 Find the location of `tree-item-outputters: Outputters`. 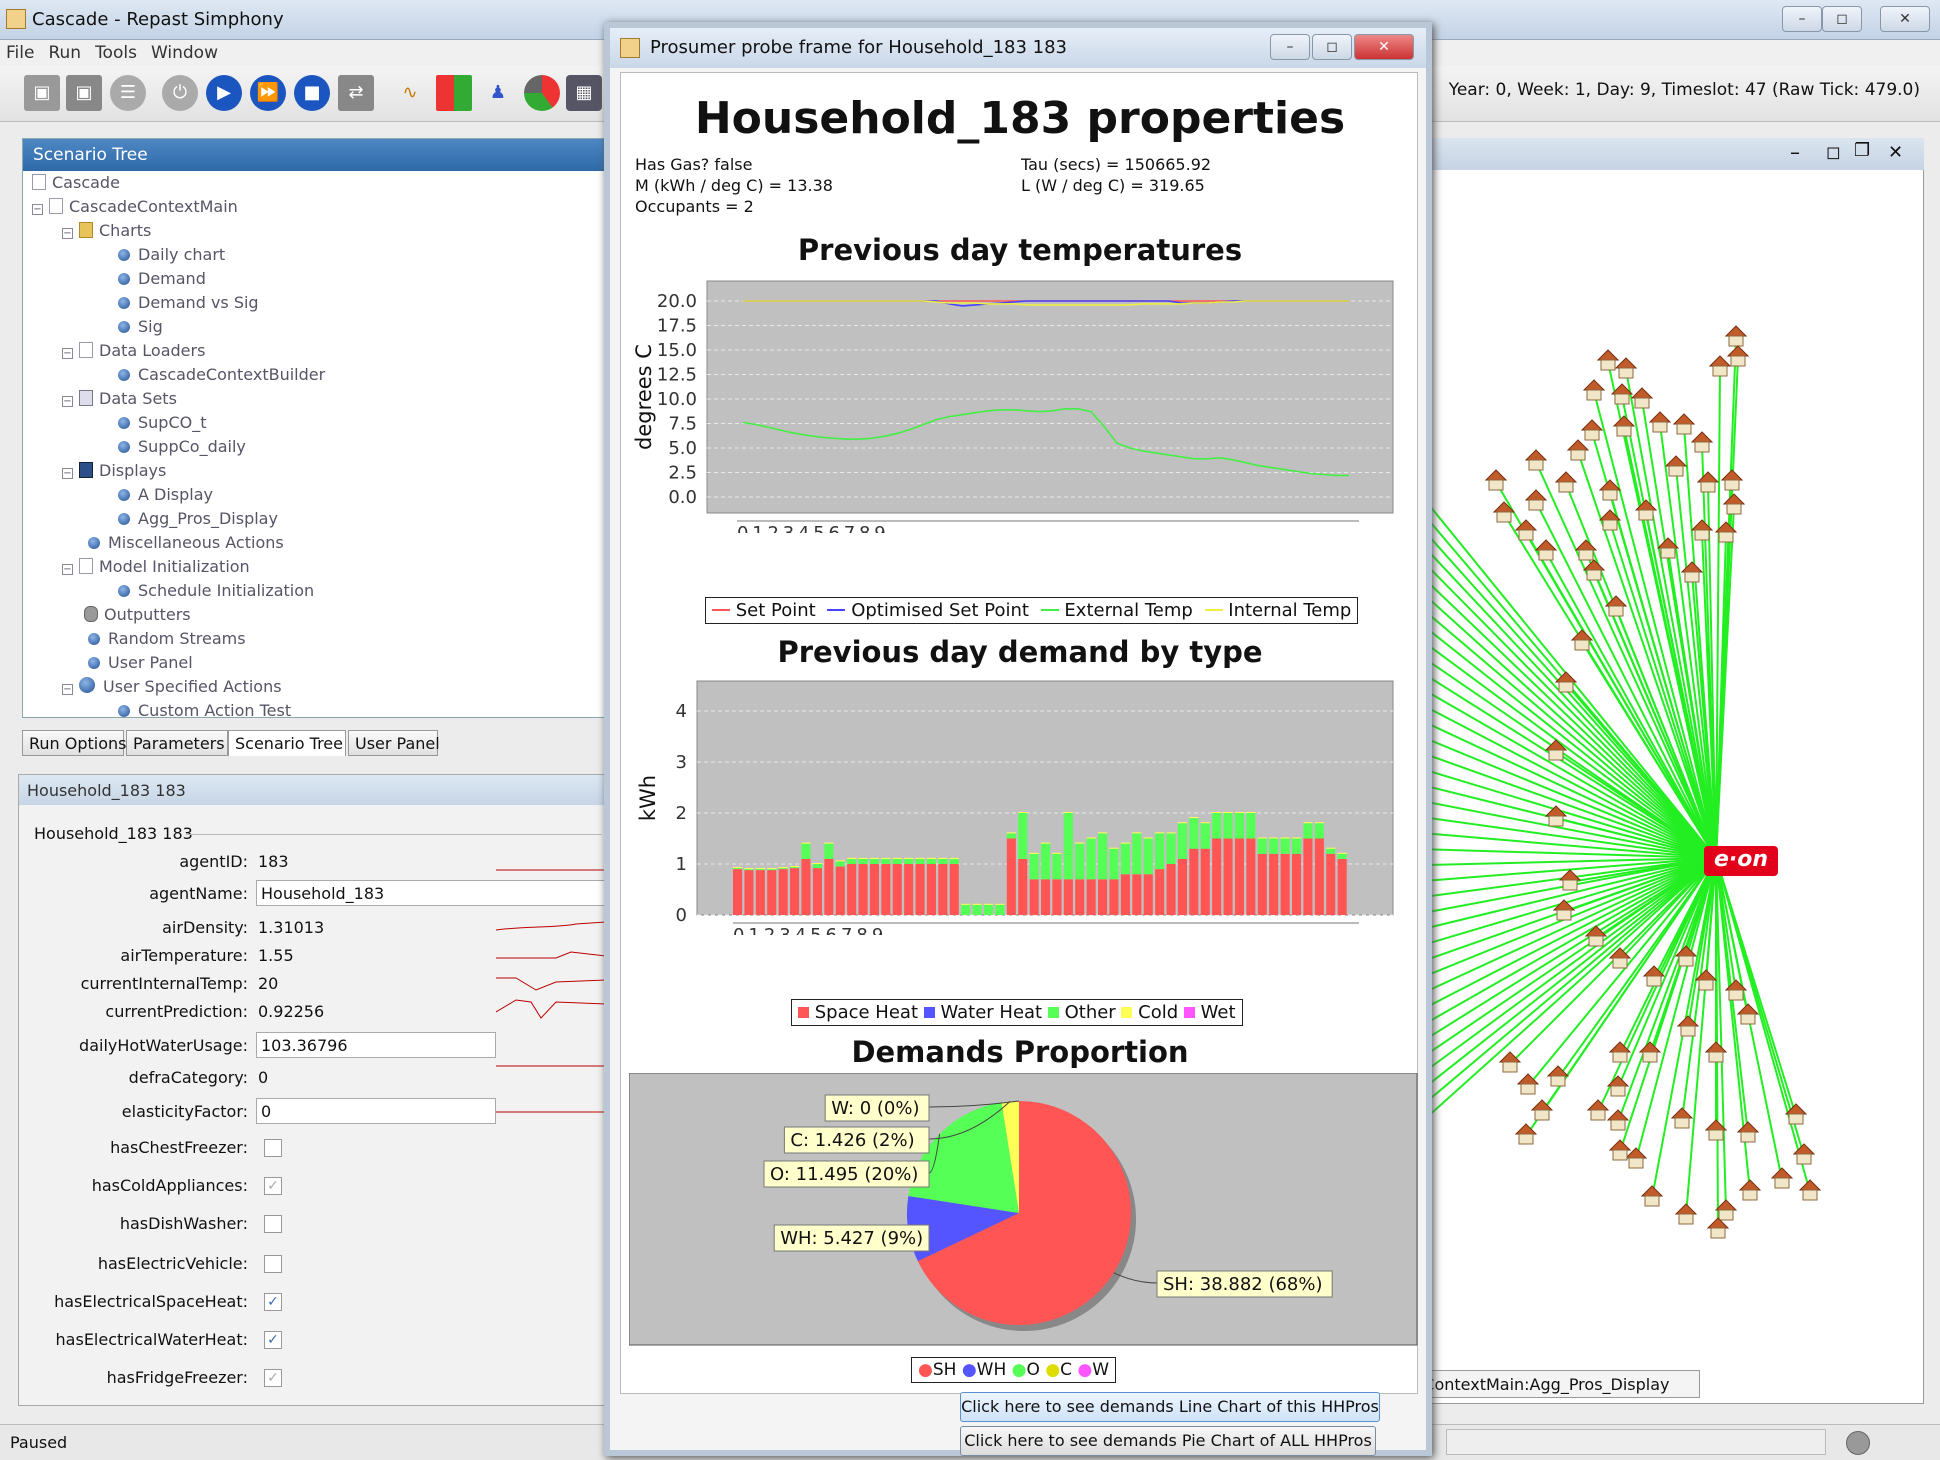

tree-item-outputters: Outputters is located at coordinates (137, 614).